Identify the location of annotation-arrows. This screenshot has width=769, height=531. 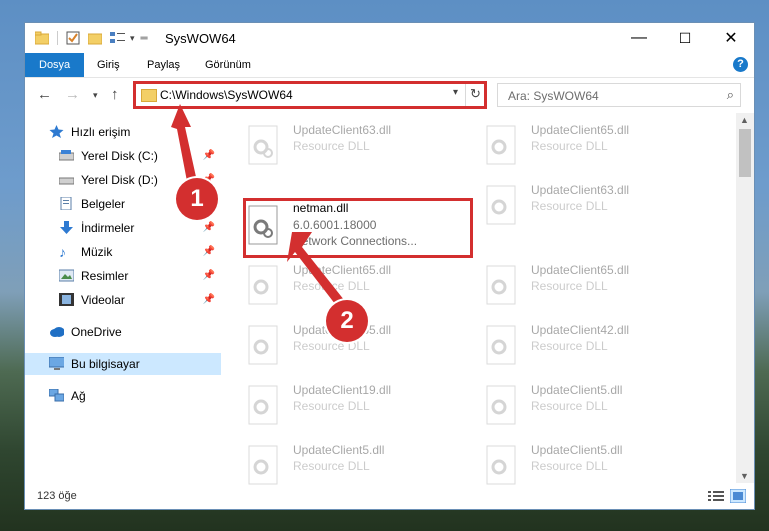
(265, 215).